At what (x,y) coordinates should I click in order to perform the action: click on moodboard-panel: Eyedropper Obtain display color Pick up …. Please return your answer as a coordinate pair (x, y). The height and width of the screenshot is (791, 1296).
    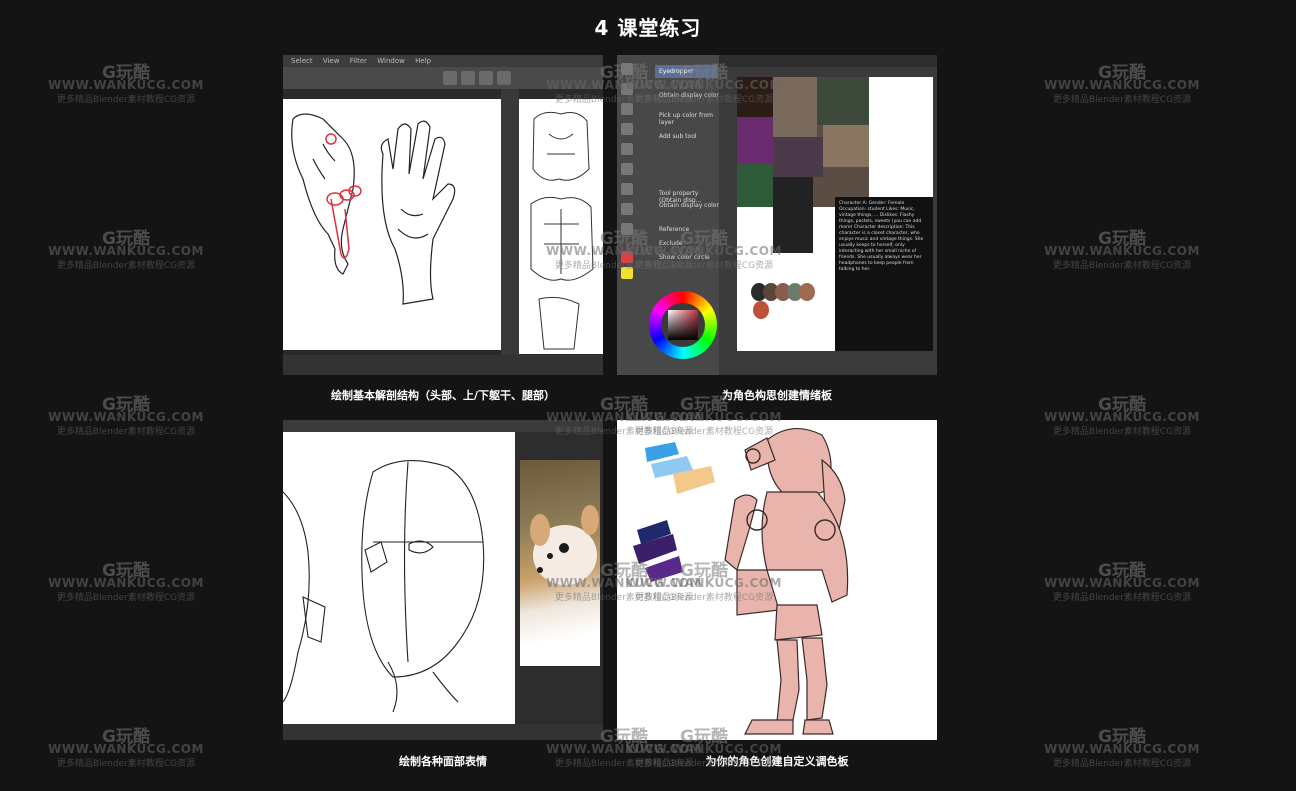
    Looking at the image, I should click on (777, 215).